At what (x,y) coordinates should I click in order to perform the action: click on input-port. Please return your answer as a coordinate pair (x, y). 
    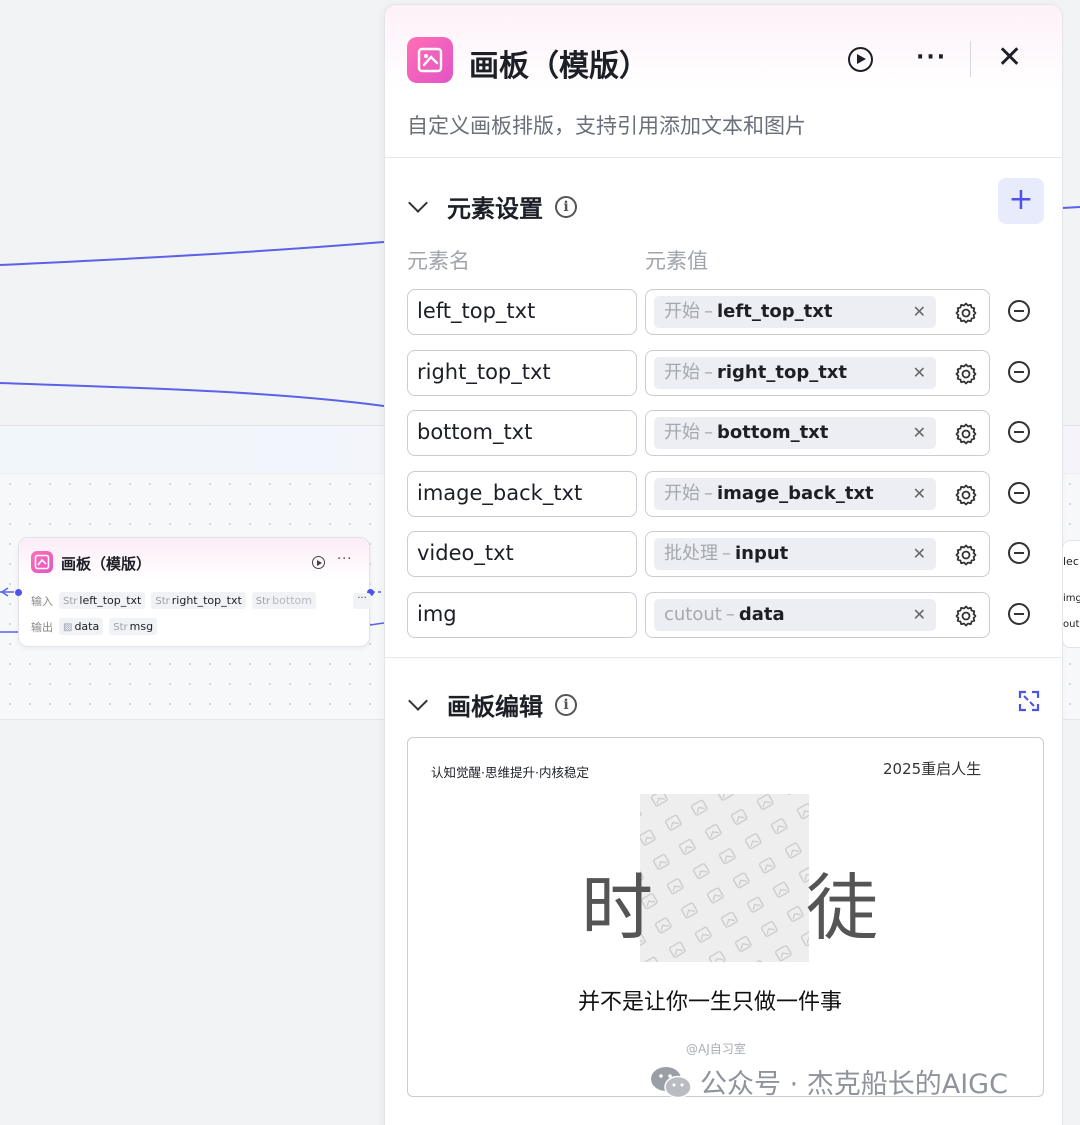
    Looking at the image, I should click on (18, 592).